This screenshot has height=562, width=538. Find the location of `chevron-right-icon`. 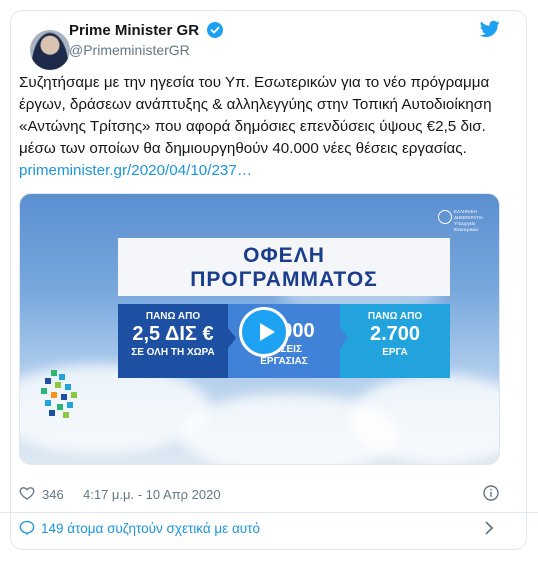

chevron-right-icon is located at coordinates (489, 528).